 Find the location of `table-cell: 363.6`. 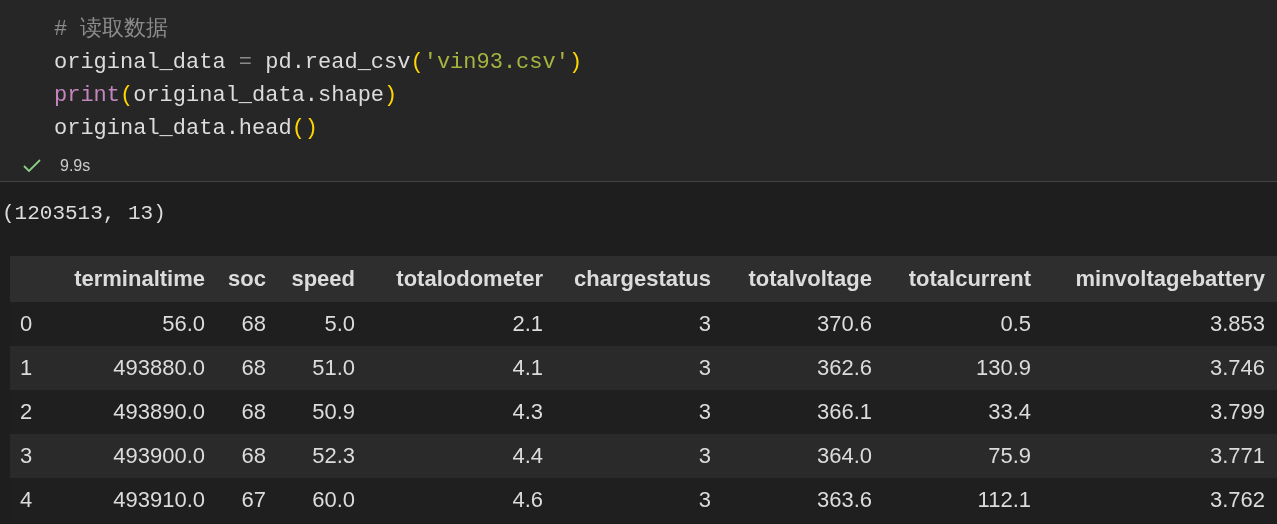

table-cell: 363.6 is located at coordinates (844, 499).